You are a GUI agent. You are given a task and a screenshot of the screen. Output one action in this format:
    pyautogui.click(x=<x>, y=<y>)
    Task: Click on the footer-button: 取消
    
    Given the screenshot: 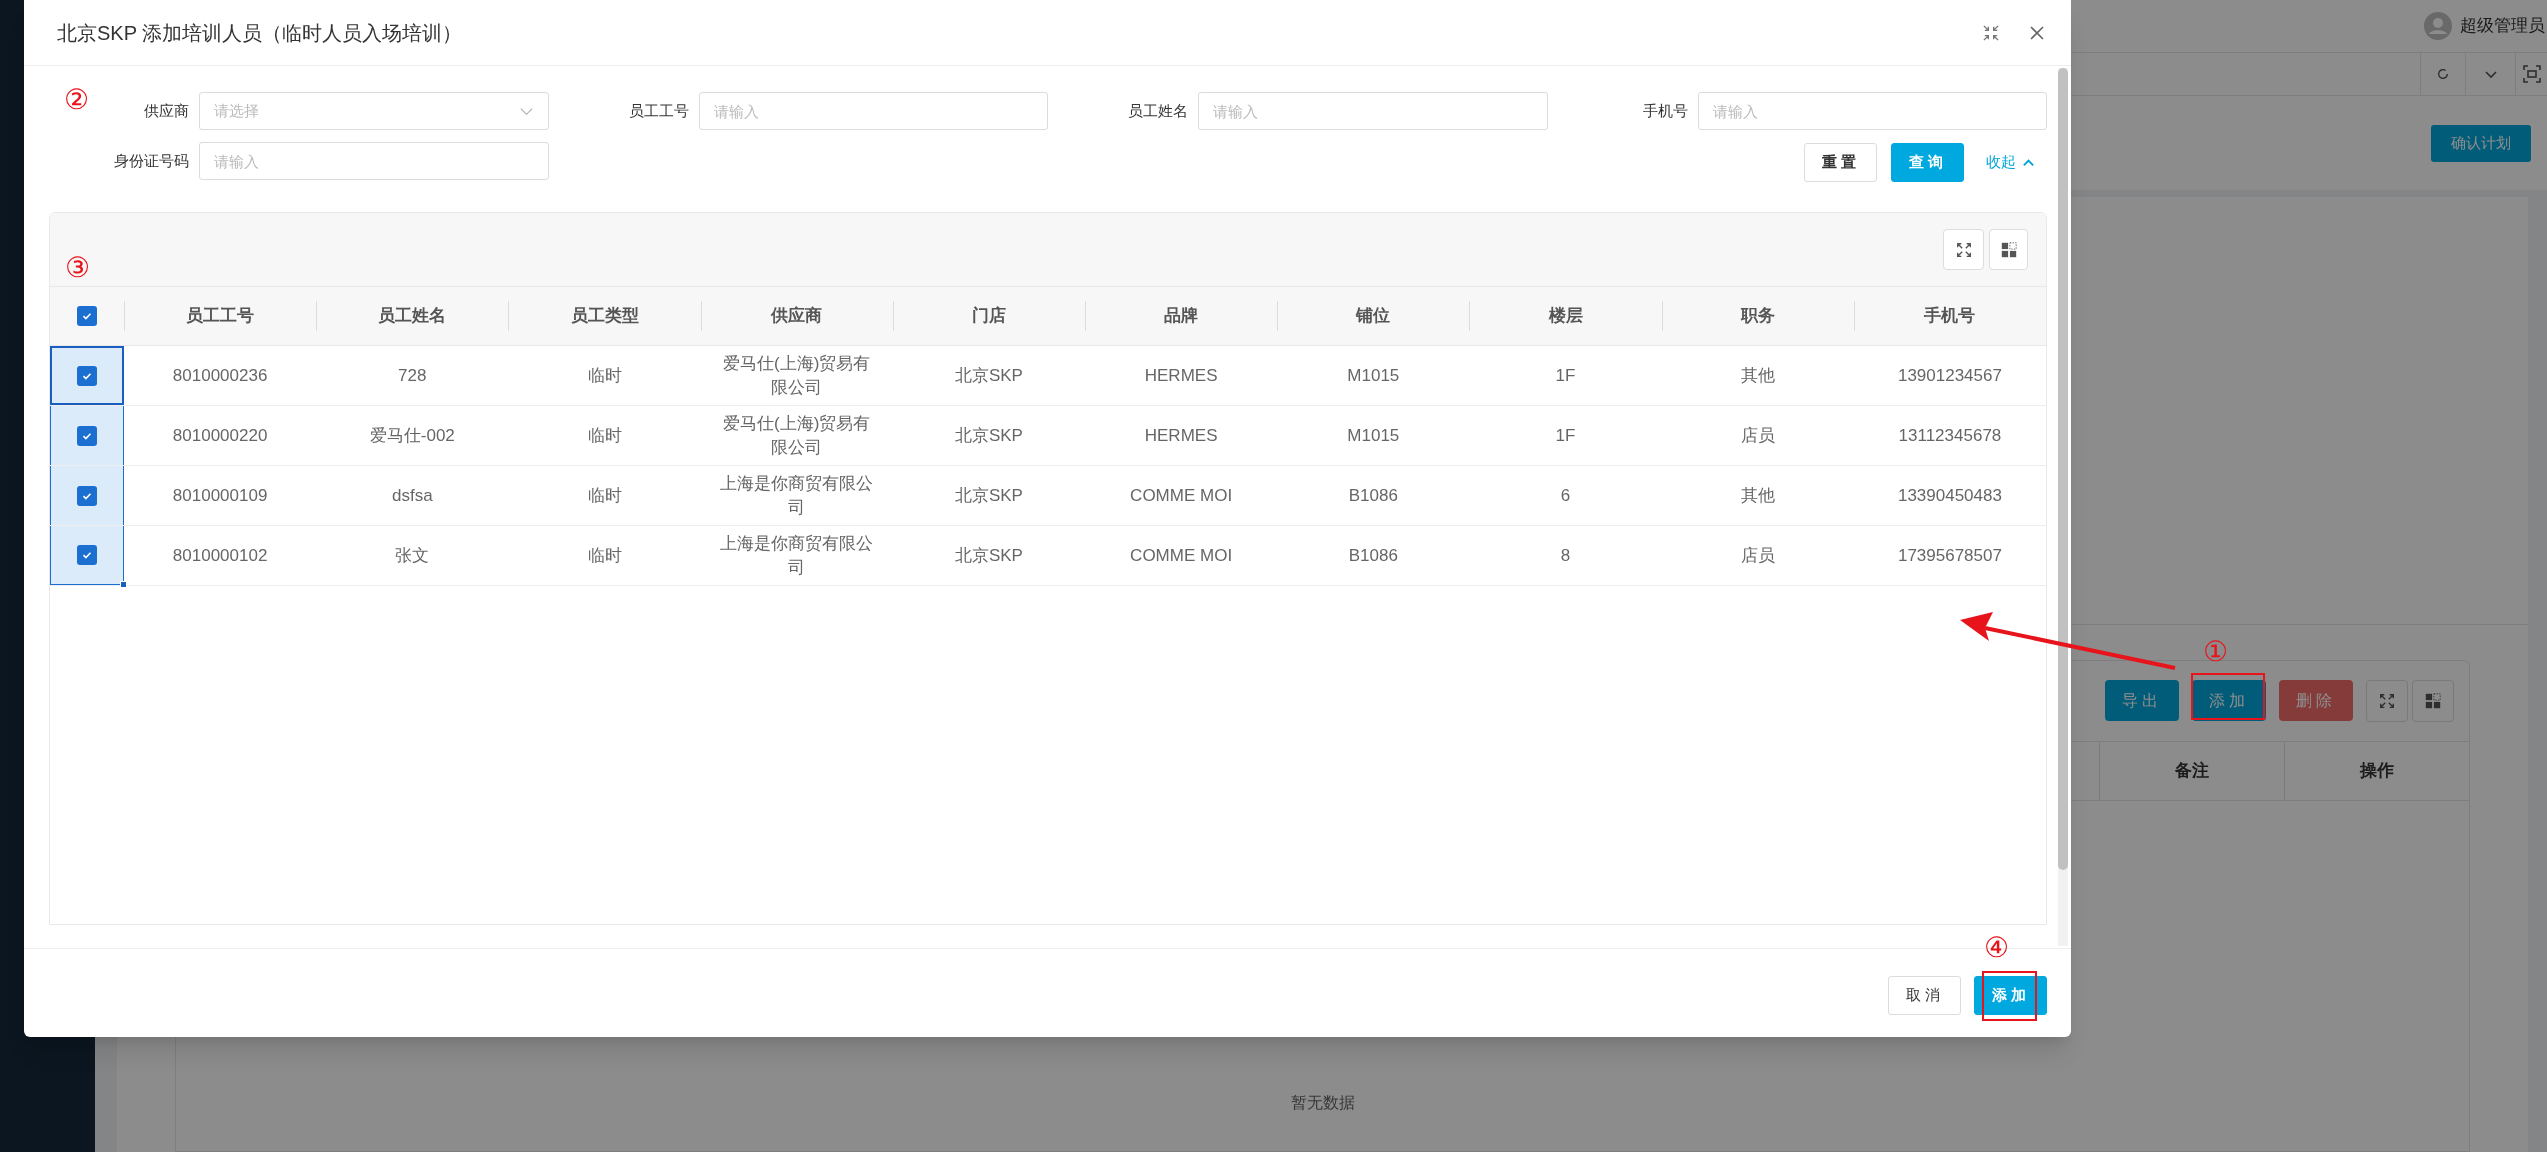 What is the action you would take?
    pyautogui.click(x=1924, y=995)
    